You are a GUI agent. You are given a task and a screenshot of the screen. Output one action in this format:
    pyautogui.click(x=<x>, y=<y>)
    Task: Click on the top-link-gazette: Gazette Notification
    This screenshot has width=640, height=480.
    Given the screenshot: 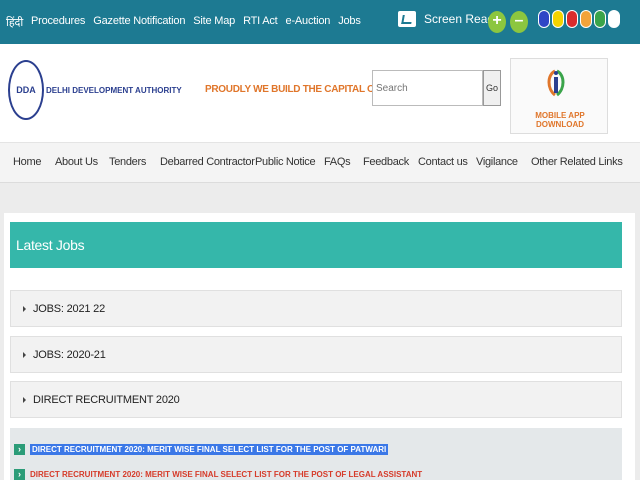 What is the action you would take?
    pyautogui.click(x=139, y=22)
    